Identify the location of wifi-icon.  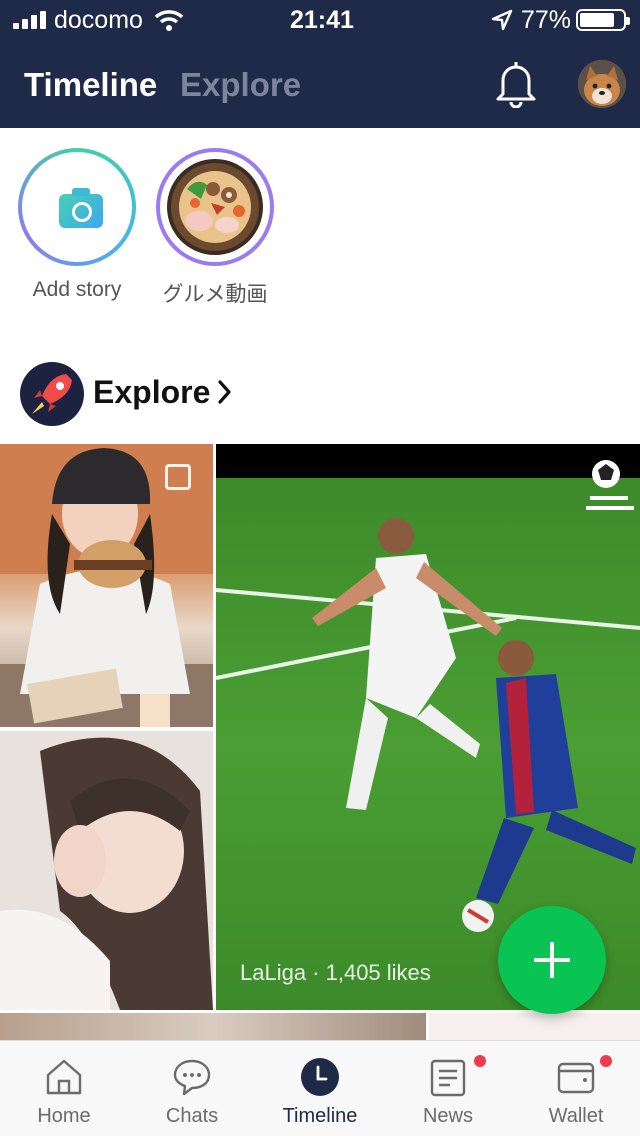
(169, 20).